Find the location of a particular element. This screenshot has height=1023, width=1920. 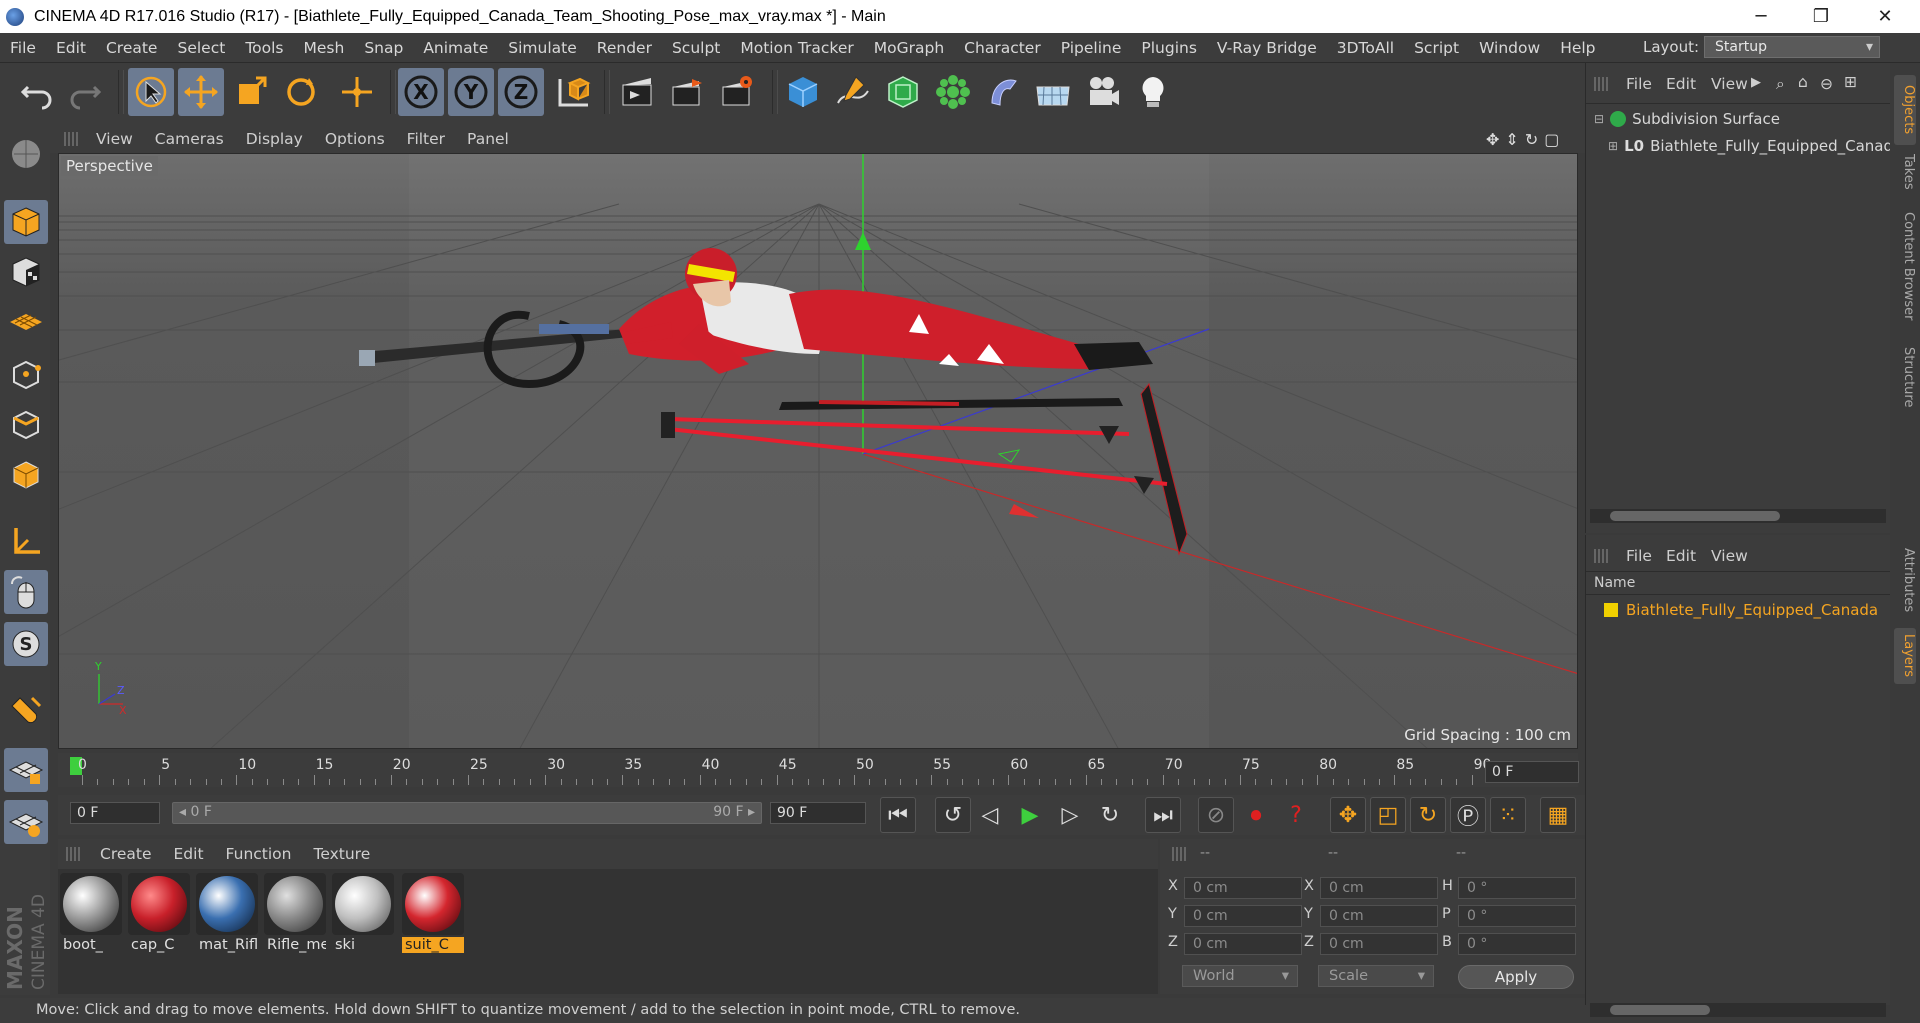

link-icon: ⊖ is located at coordinates (1826, 84).